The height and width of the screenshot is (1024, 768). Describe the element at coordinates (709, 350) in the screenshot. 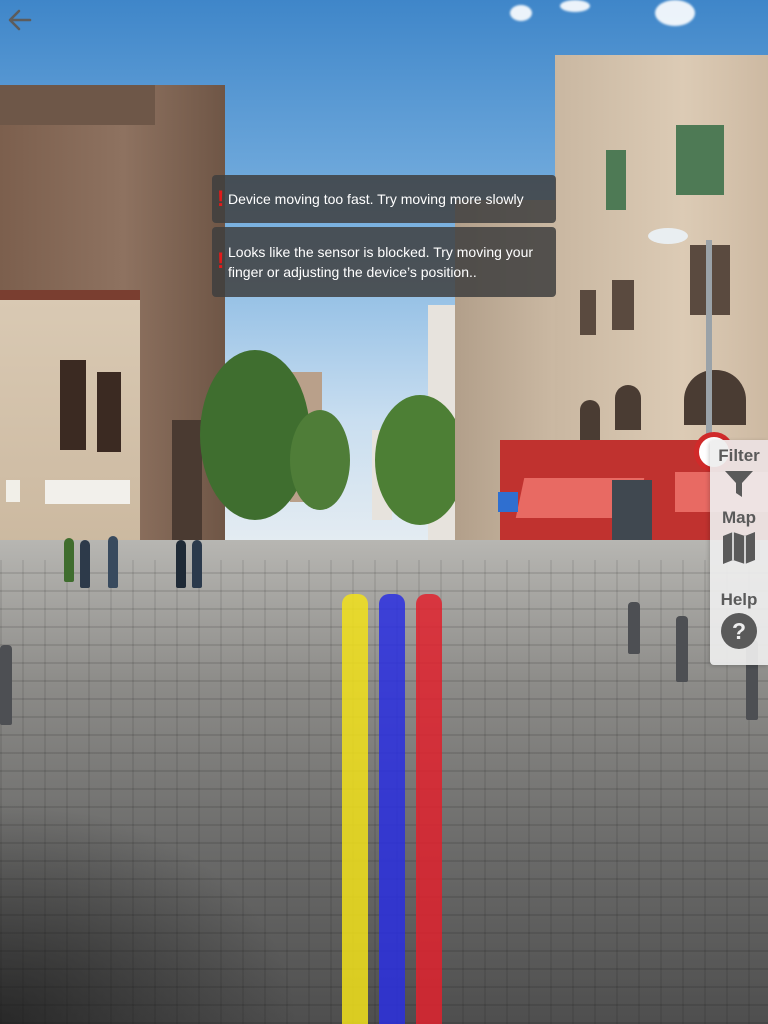

I see `street-lamp` at that location.